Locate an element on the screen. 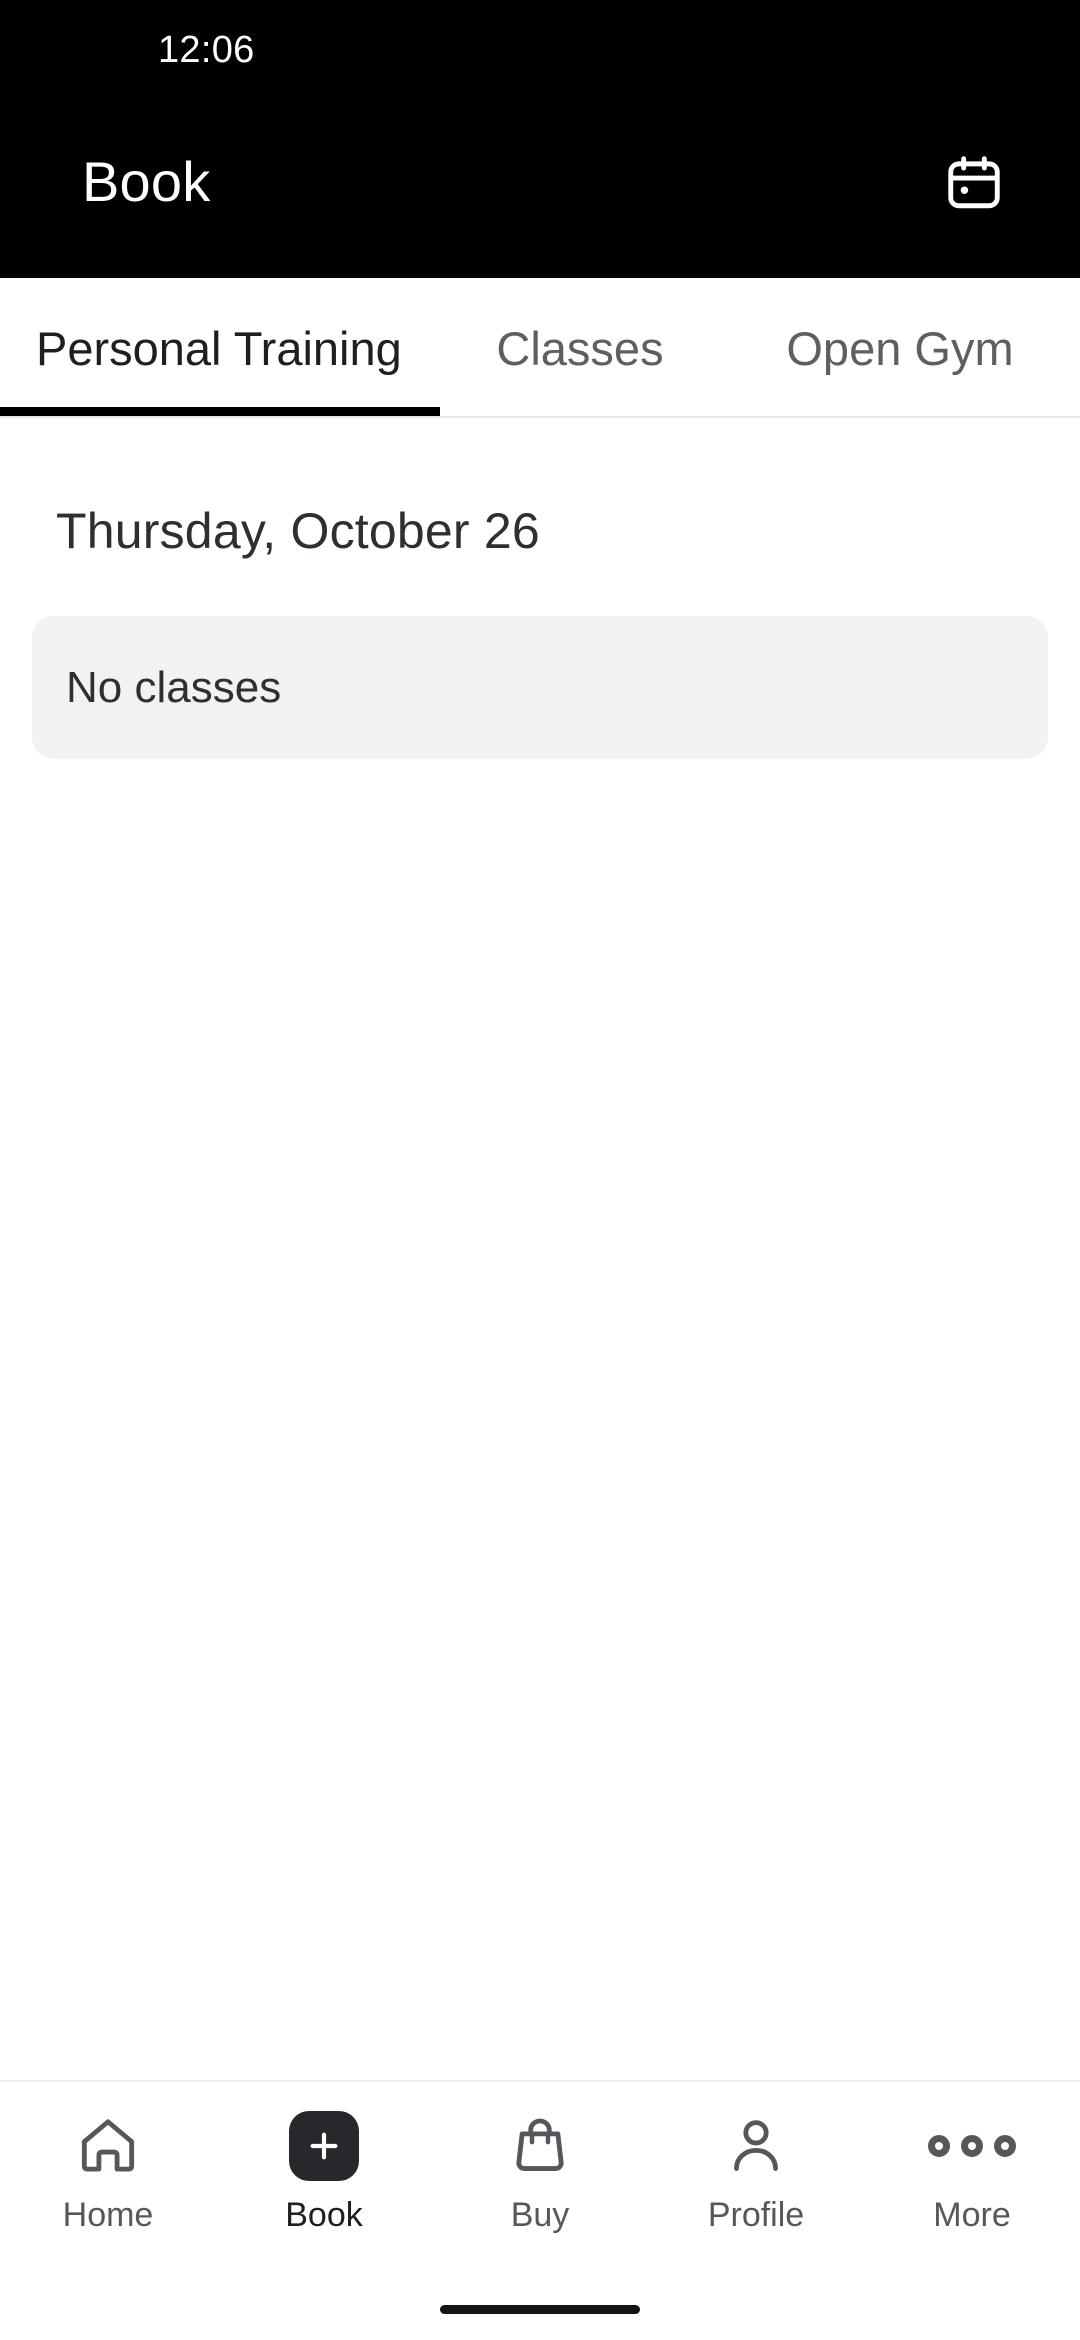 This screenshot has width=1080, height=2340. app-bar: Book is located at coordinates (540, 185).